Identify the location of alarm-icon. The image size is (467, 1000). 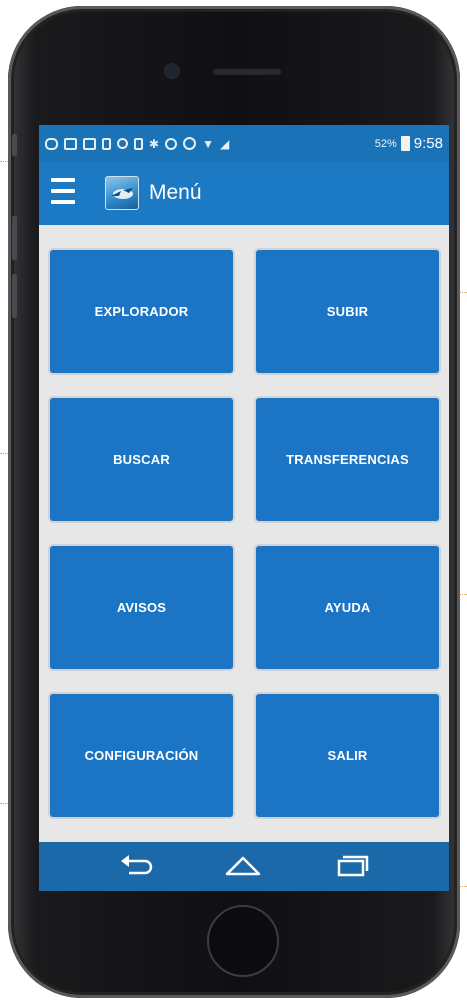
(190, 143).